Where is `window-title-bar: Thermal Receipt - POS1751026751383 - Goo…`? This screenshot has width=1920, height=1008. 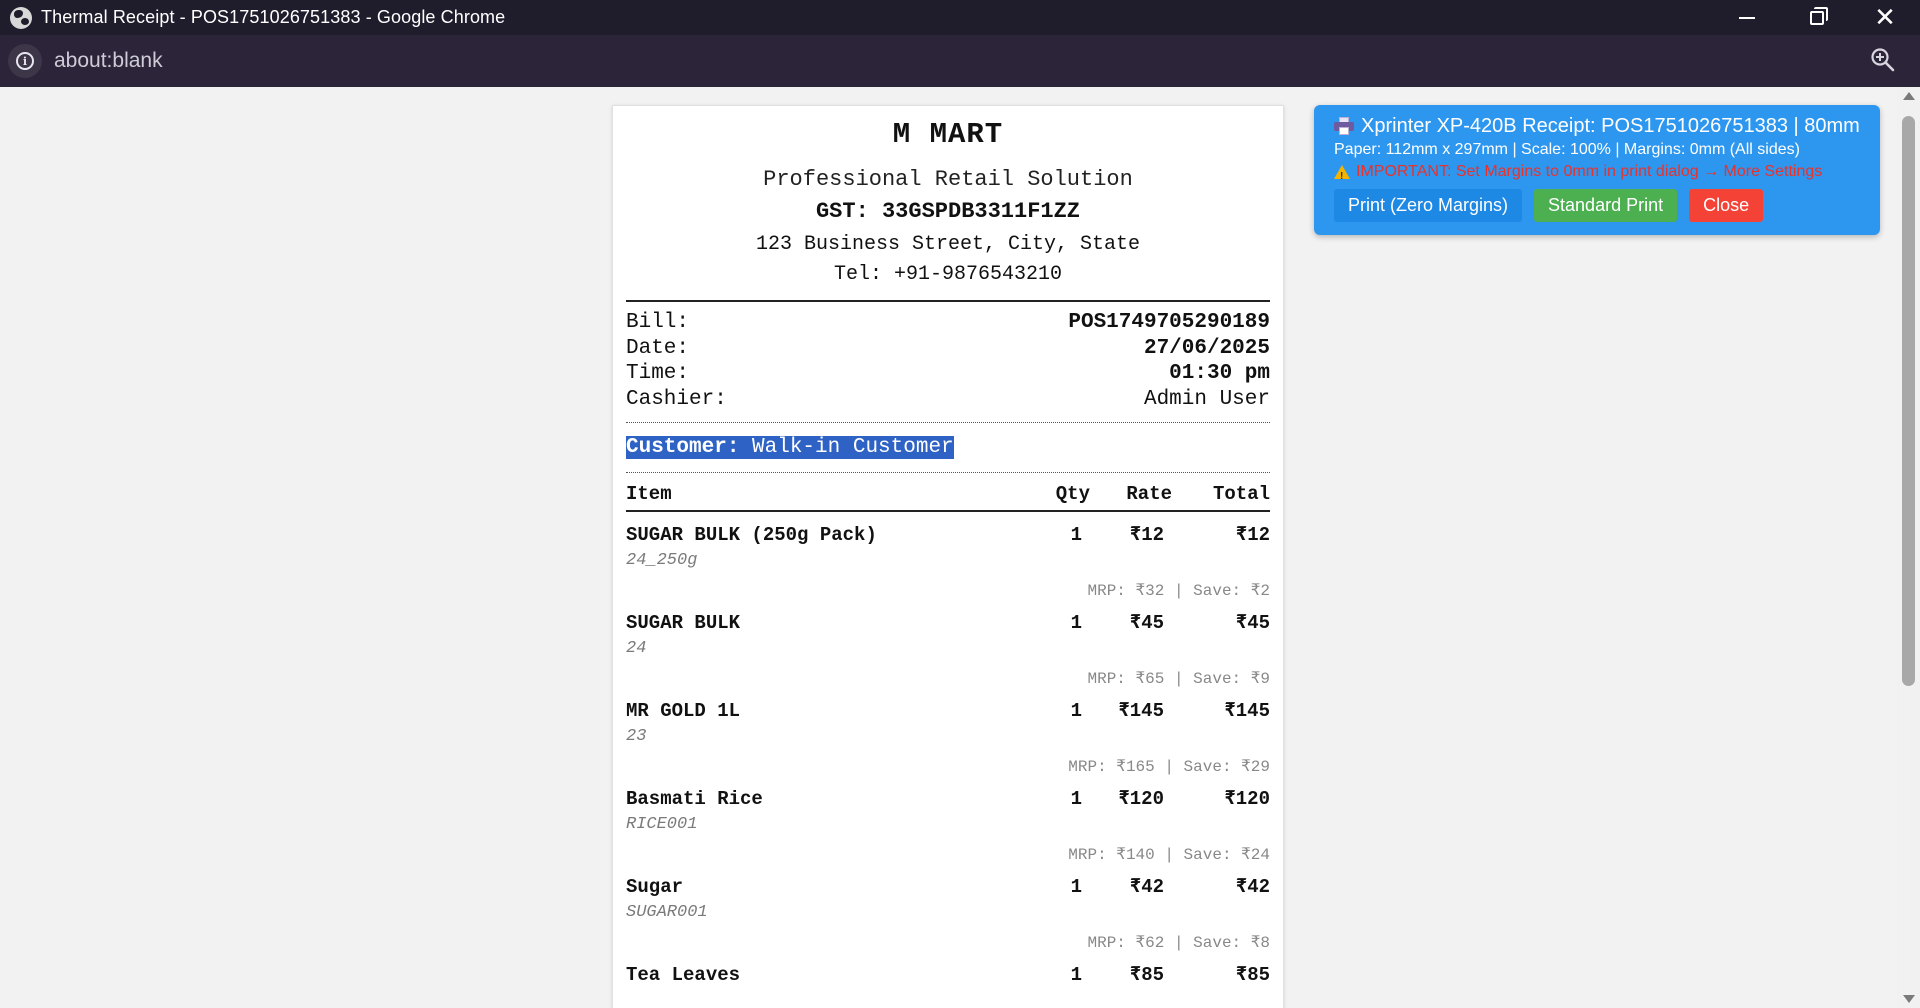
window-title-bar: Thermal Receipt - POS1751026751383 - Goo… is located at coordinates (960, 17).